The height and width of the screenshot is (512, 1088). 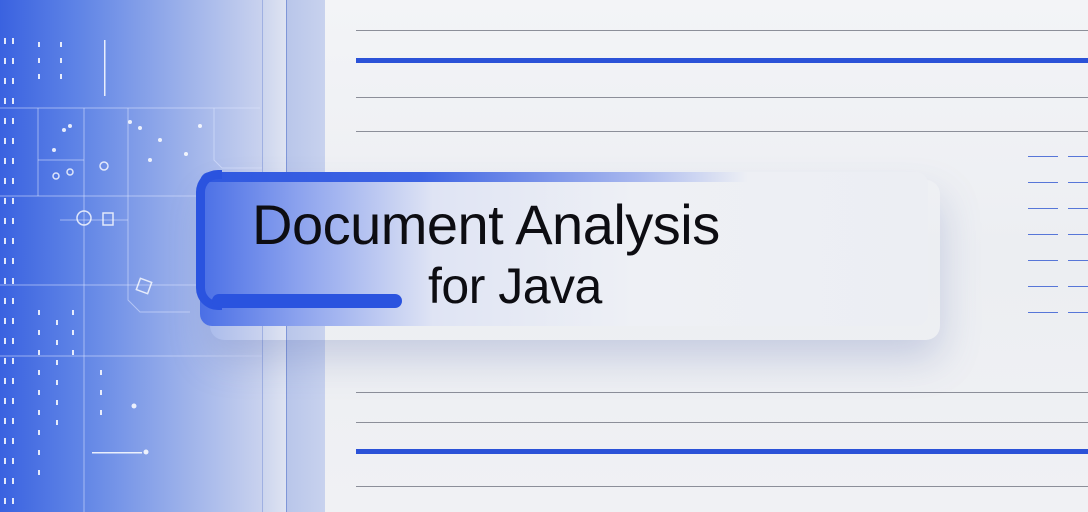 What do you see at coordinates (515, 286) in the screenshot?
I see `page-subtitle: for Java` at bounding box center [515, 286].